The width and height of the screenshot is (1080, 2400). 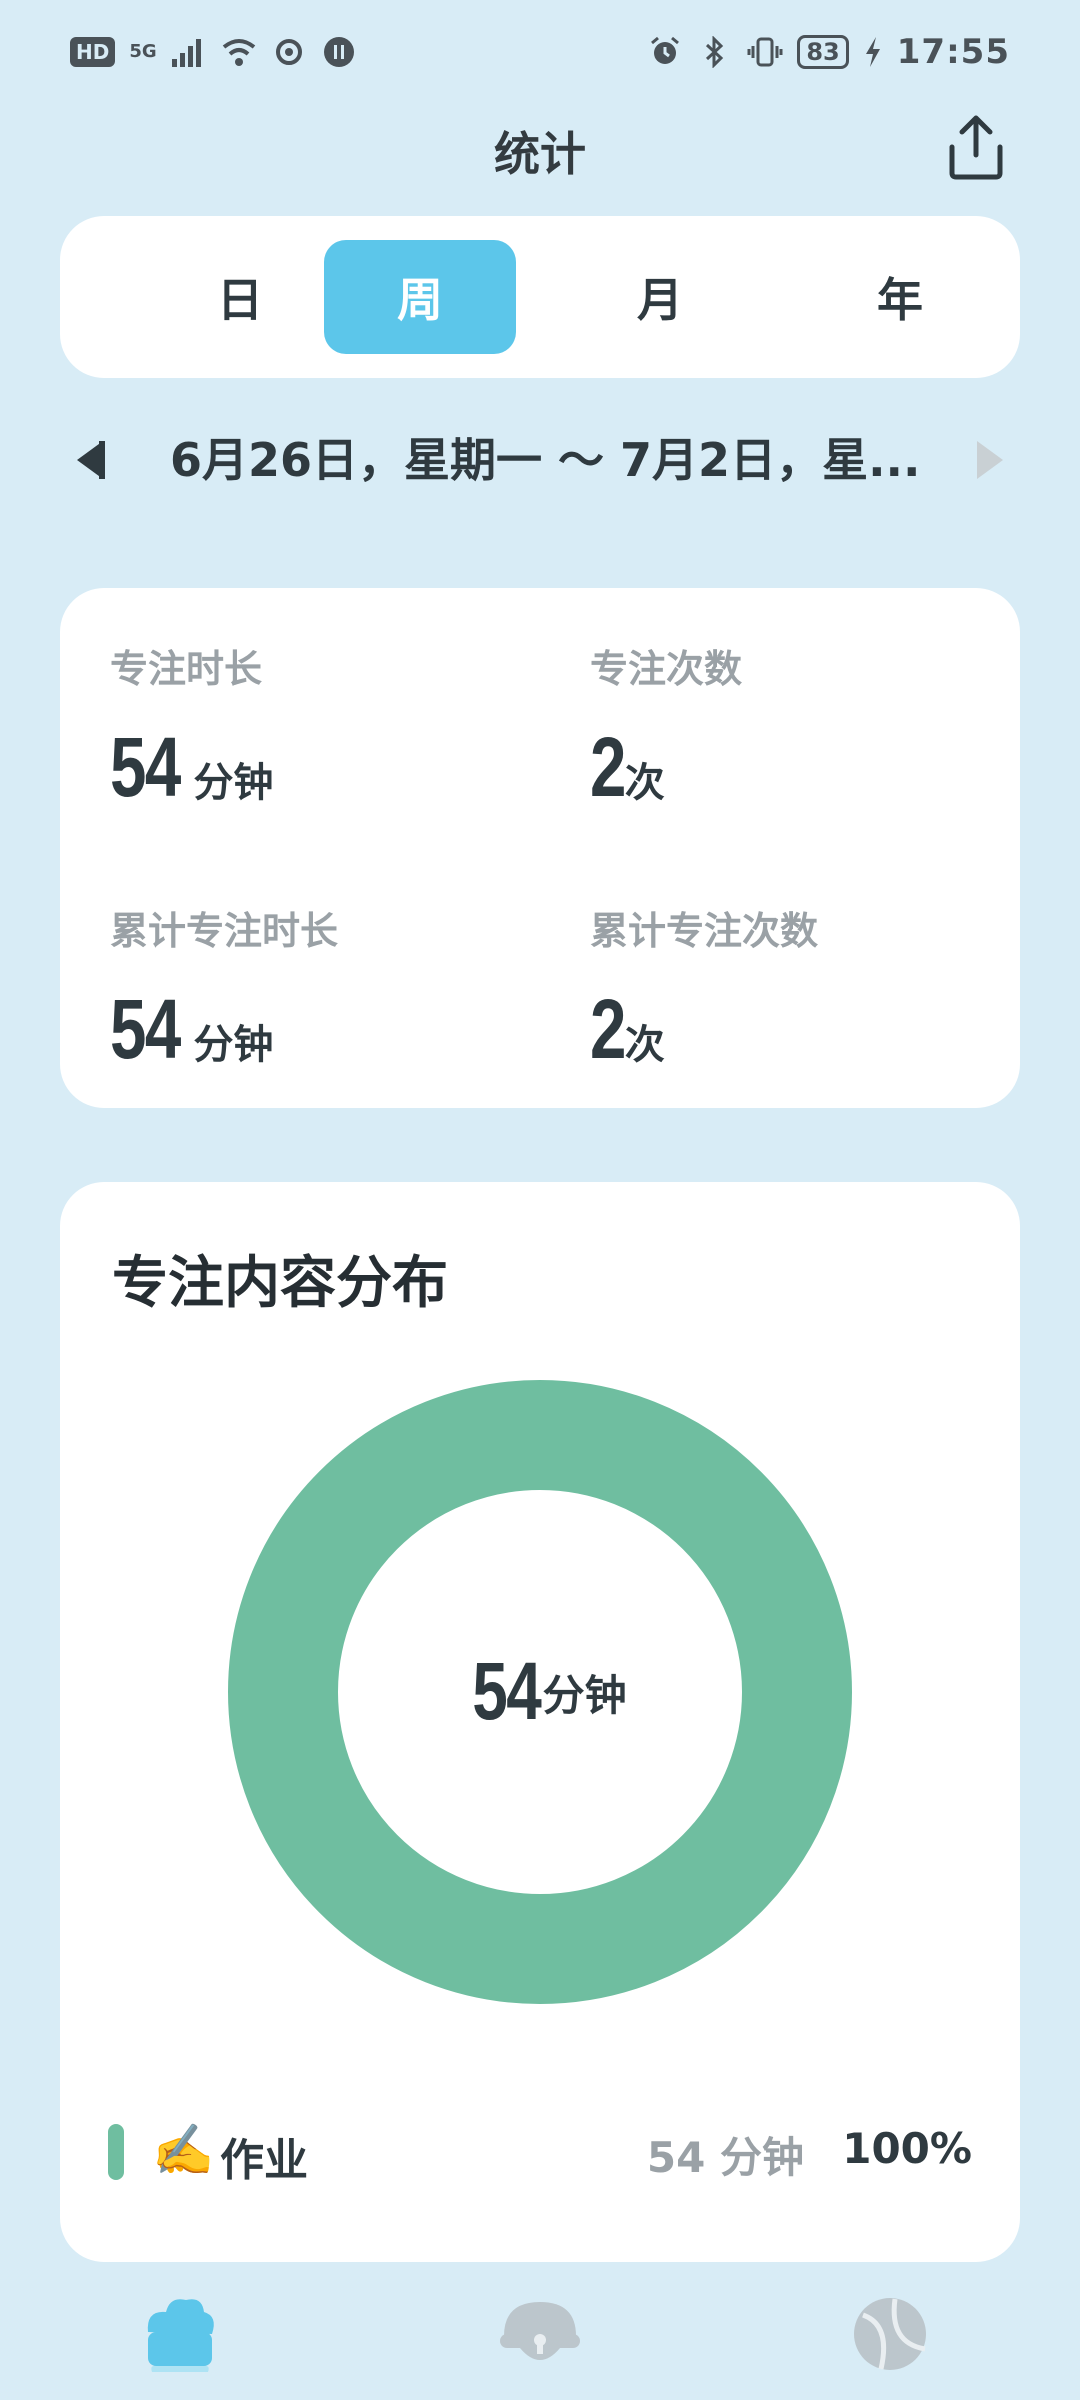 I want to click on stat-label: 专注时长, so click(x=186, y=669).